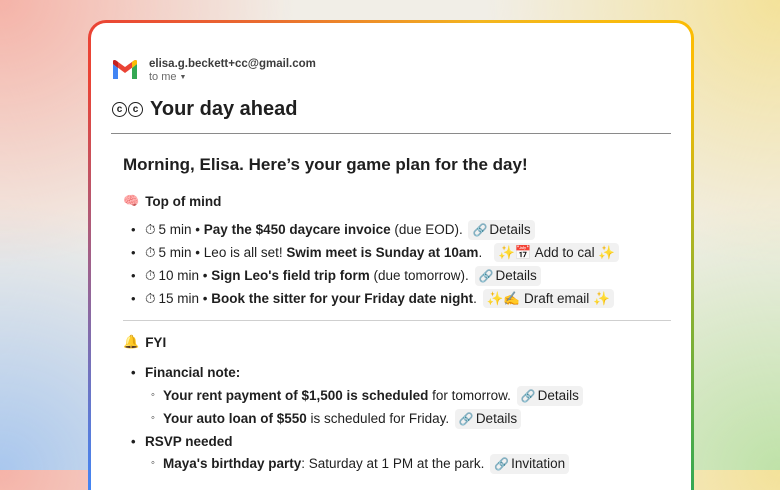  Describe the element at coordinates (538, 463) in the screenshot. I see `chip-label: Invitation` at that location.